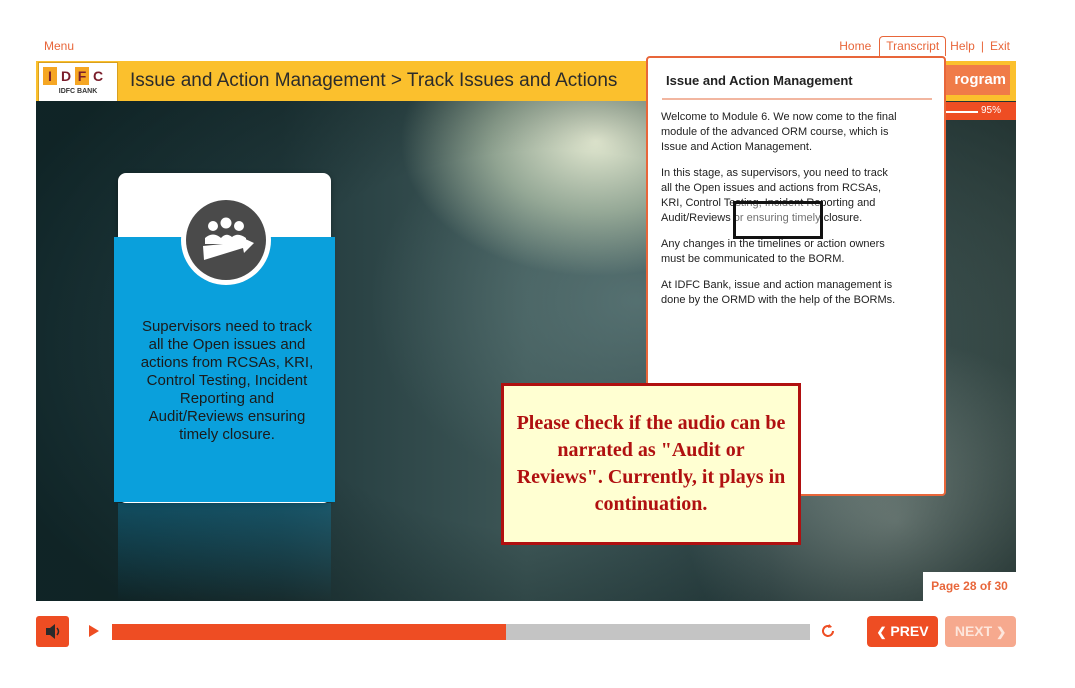  Describe the element at coordinates (50, 76) in the screenshot. I see `logo-letter: I` at that location.